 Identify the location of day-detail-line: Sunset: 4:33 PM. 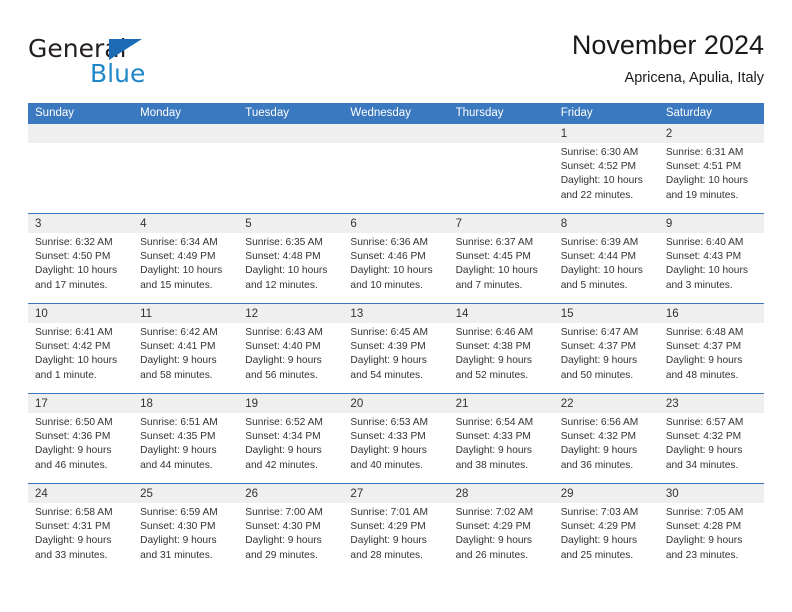
(493, 437).